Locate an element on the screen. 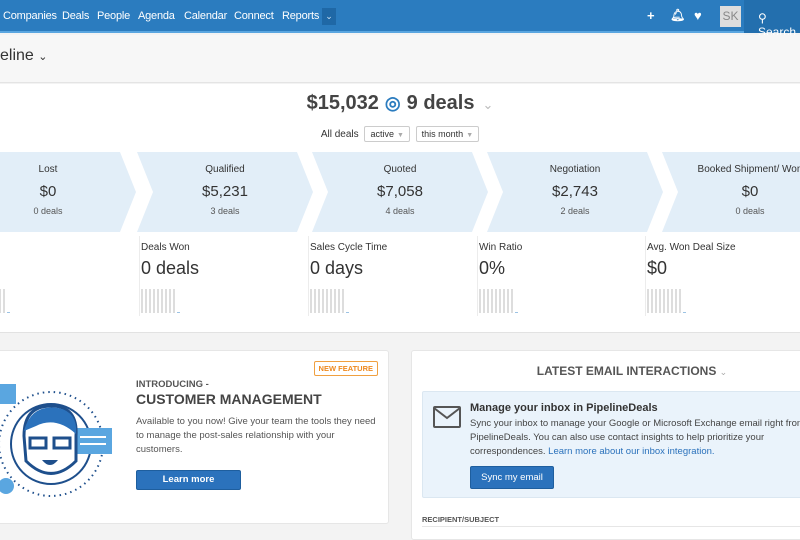  metric-value: $0 is located at coordinates (657, 268).